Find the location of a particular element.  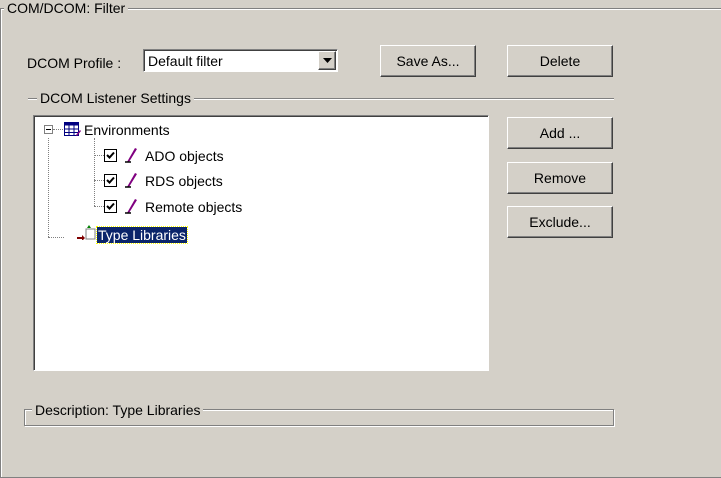

environments-table-icon is located at coordinates (72, 129).